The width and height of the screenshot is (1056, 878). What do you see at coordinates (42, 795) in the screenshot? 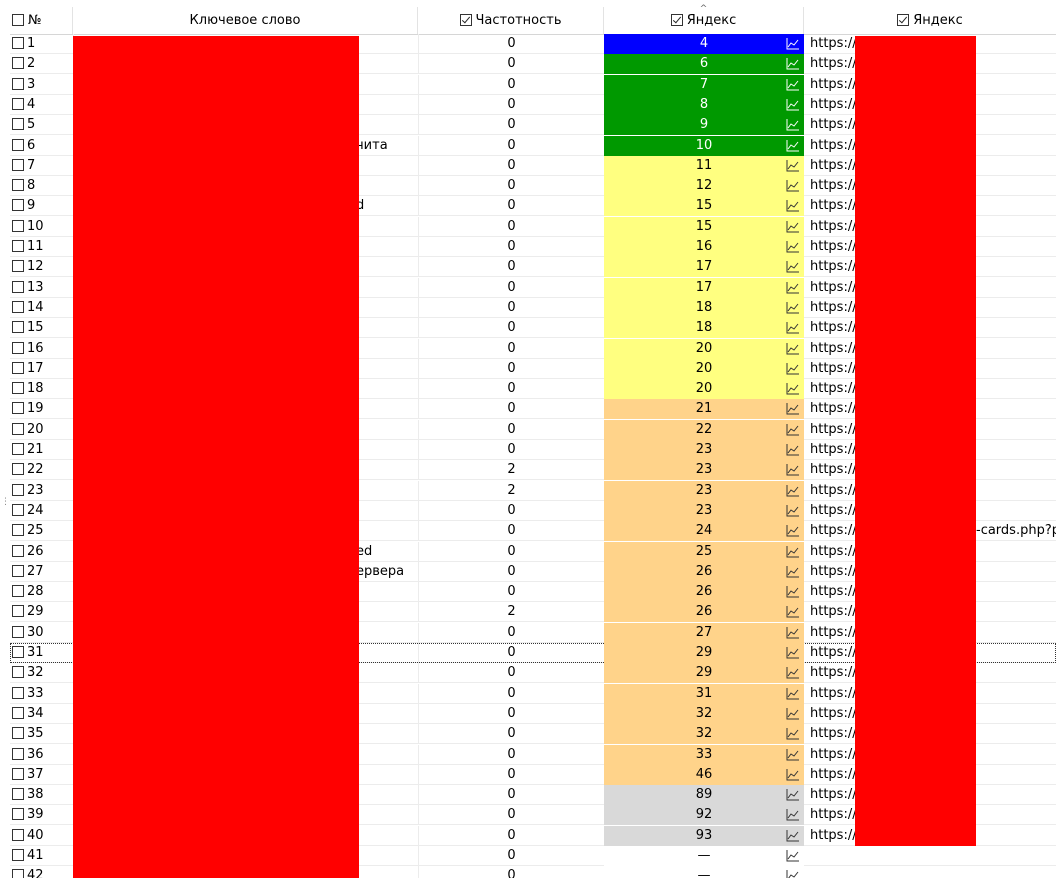
I see `row-number-cell: 38` at bounding box center [42, 795].